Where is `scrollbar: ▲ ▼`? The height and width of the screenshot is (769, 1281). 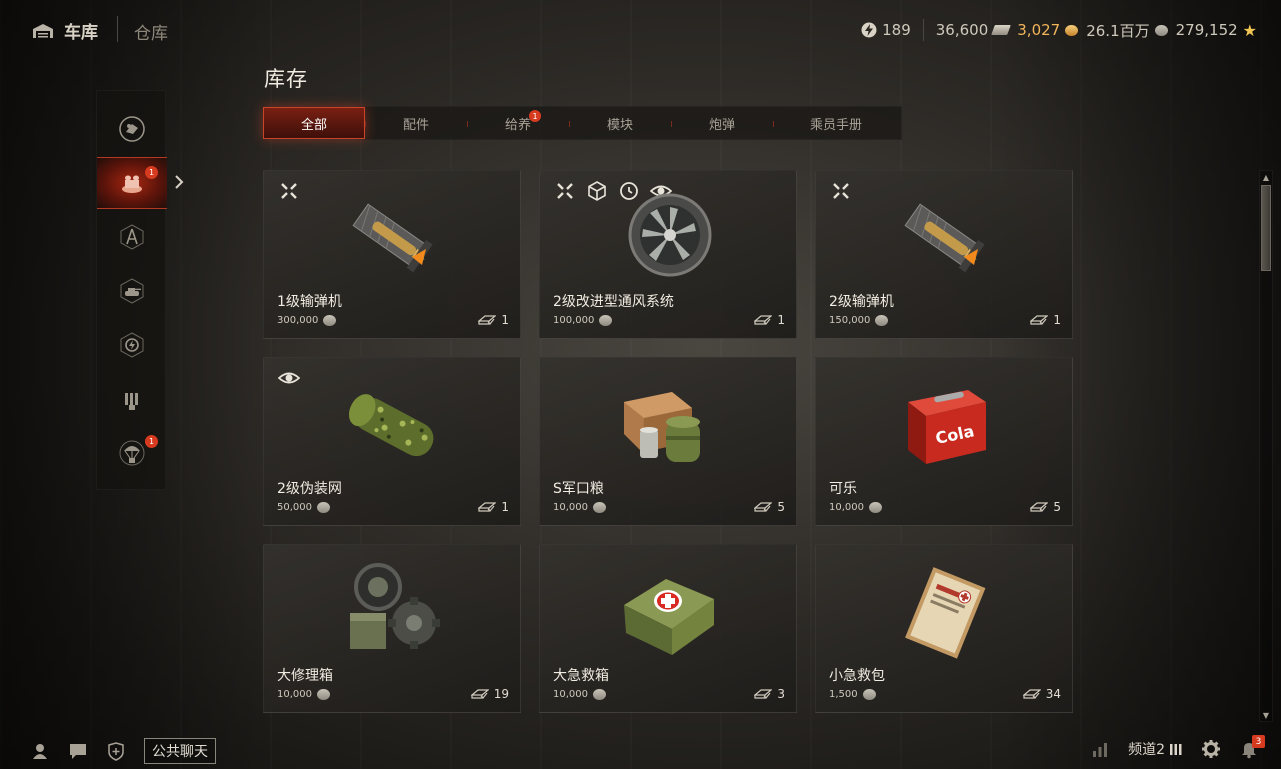 scrollbar: ▲ ▼ is located at coordinates (1266, 446).